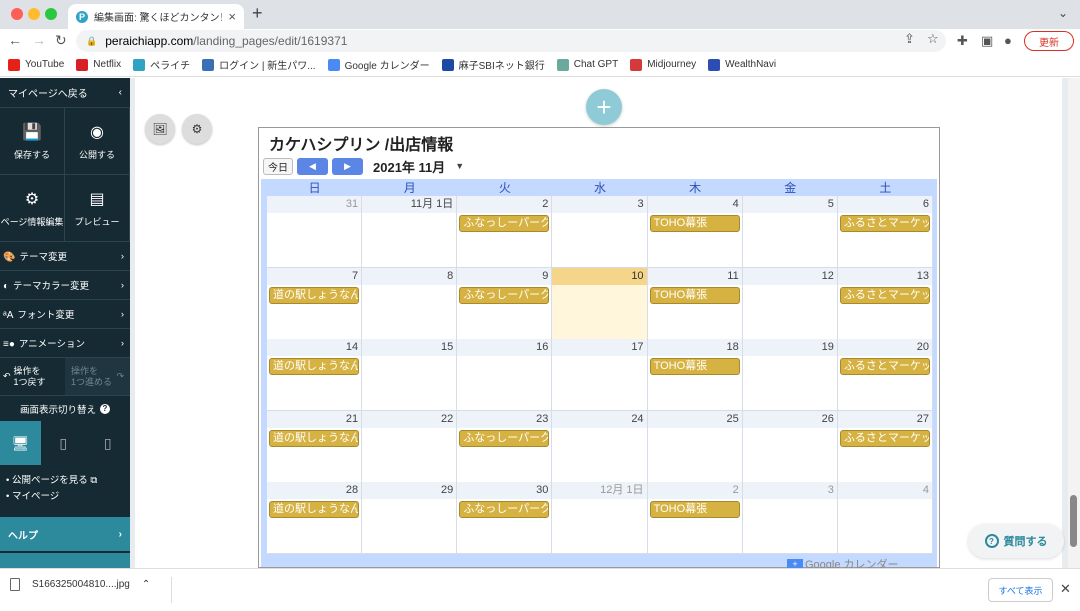 The height and width of the screenshot is (611, 1080). Describe the element at coordinates (232, 16) in the screenshot. I see `close-tab-icon: ×` at that location.